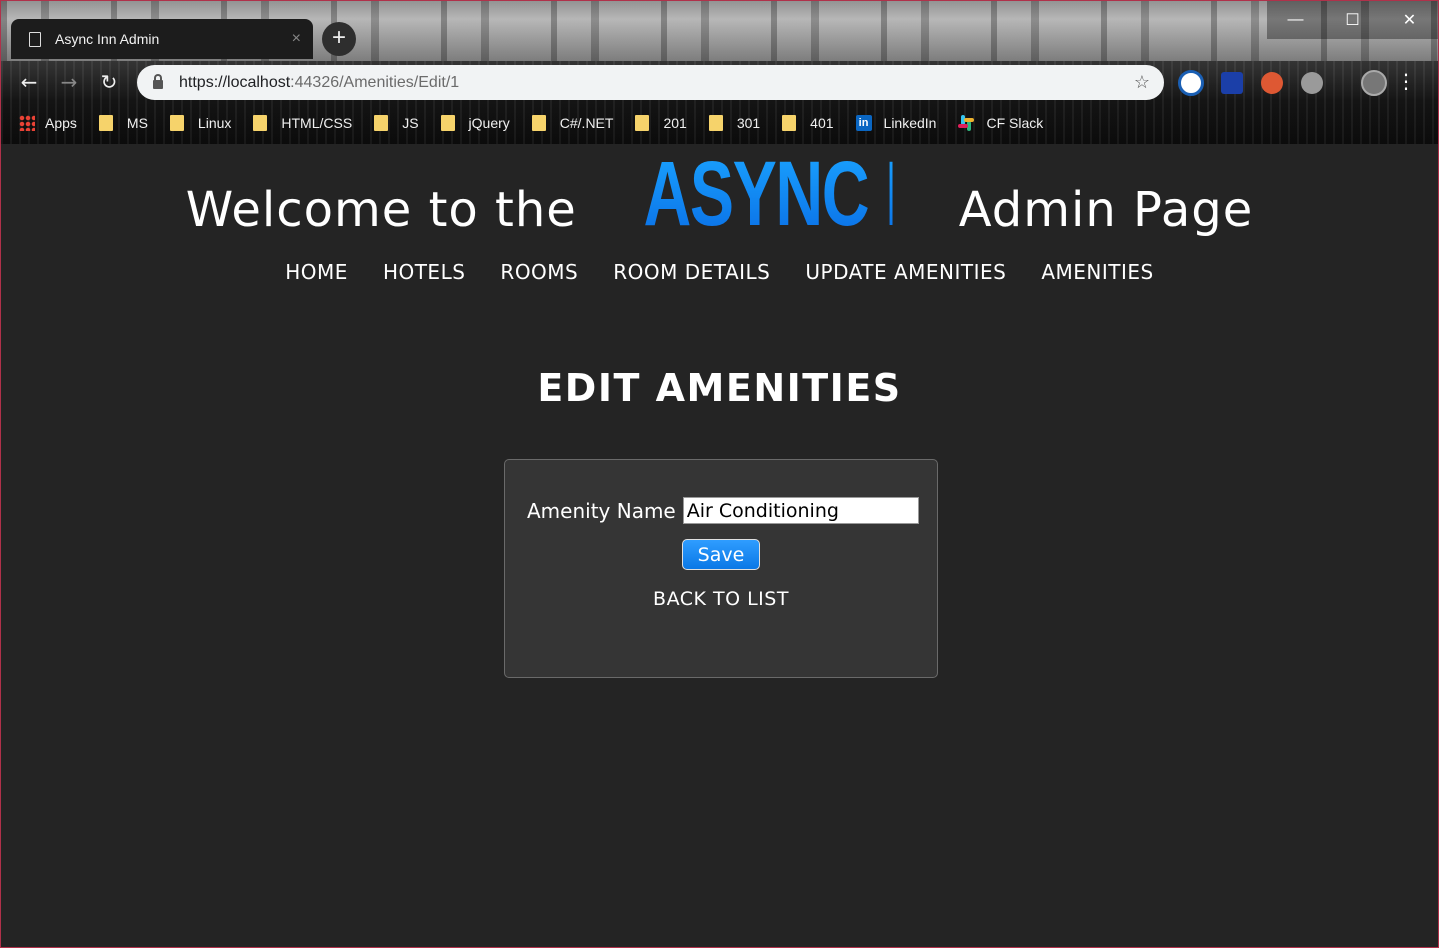 This screenshot has height=948, width=1439. I want to click on nav-room-details: ROOM DETAILS, so click(691, 272).